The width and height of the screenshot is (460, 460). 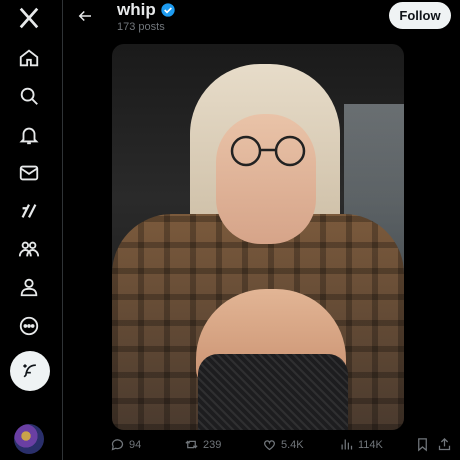 What do you see at coordinates (31, 230) in the screenshot?
I see `sidebar-nav` at bounding box center [31, 230].